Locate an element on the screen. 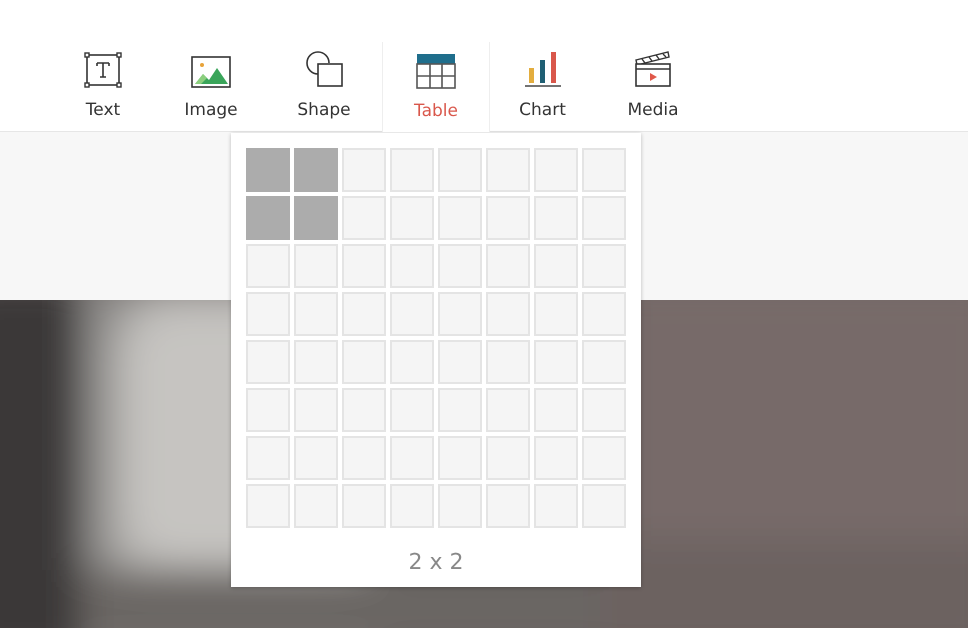 The height and width of the screenshot is (628, 968). text-frame-icon is located at coordinates (103, 70).